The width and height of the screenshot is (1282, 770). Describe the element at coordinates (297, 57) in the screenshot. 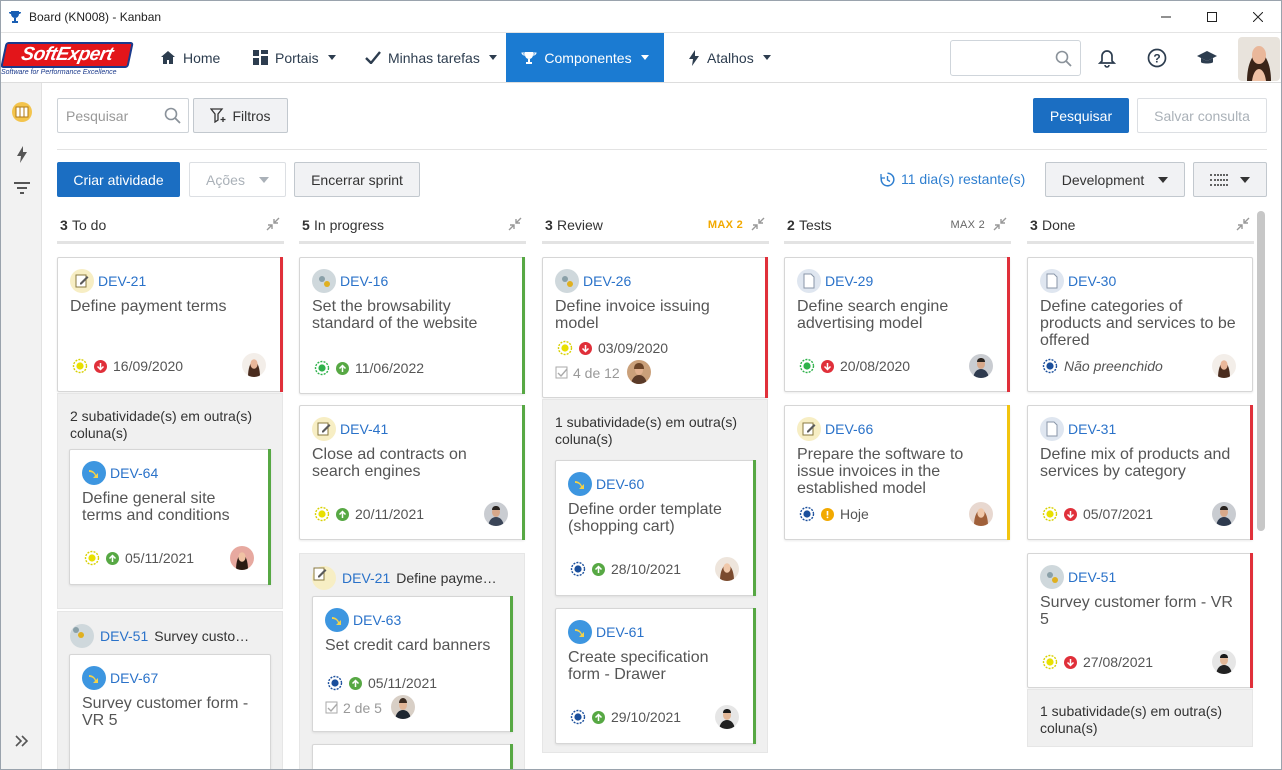

I see `nav-portals-label: Portais` at that location.